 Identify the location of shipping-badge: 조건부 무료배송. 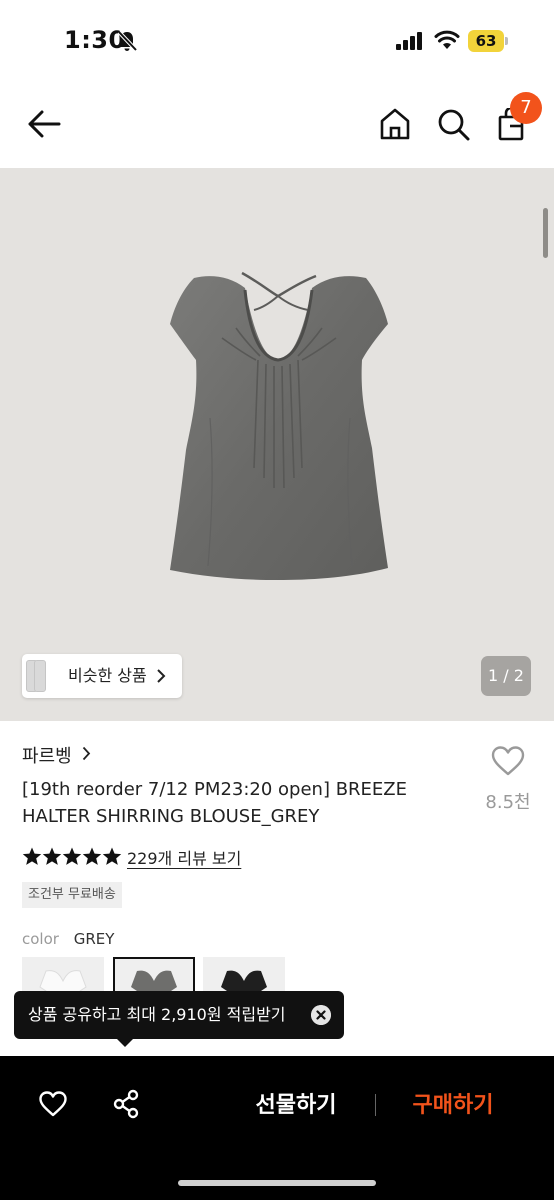
(72, 895).